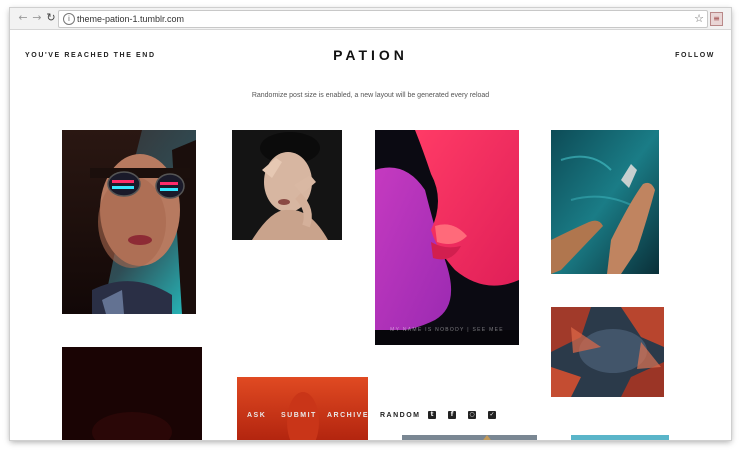 The height and width of the screenshot is (451, 741). Describe the element at coordinates (699, 19) in the screenshot. I see `bookmark-star-icon: ☆` at that location.